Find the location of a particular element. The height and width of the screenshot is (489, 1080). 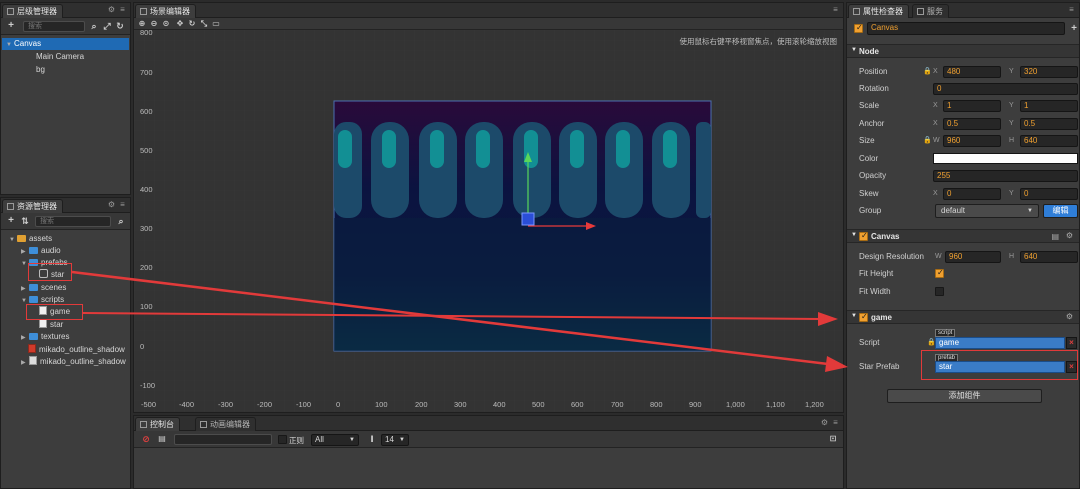

collapse-icon: ⊡ is located at coordinates (833, 439).